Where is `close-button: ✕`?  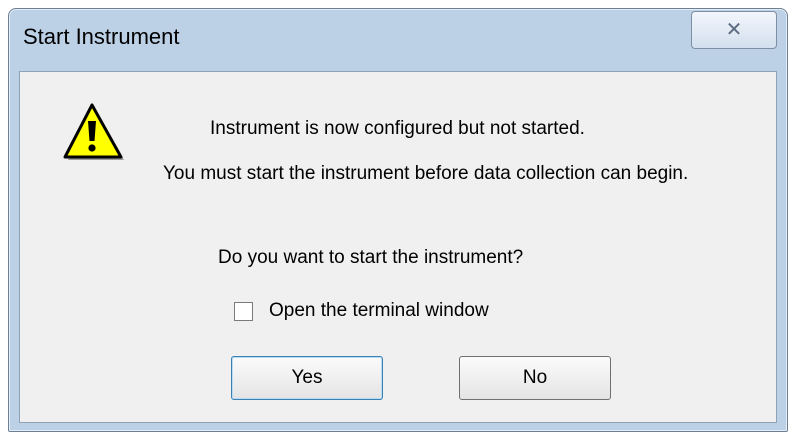 close-button: ✕ is located at coordinates (734, 30).